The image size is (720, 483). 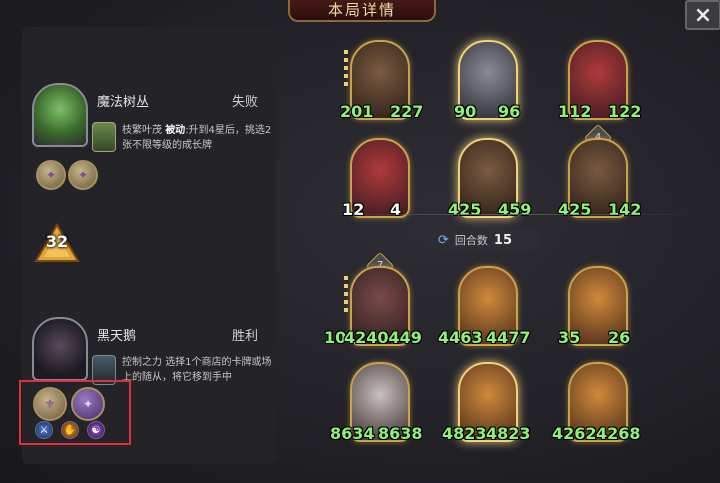 What do you see at coordinates (619, 337) in the screenshot?
I see `minion-health: 26` at bounding box center [619, 337].